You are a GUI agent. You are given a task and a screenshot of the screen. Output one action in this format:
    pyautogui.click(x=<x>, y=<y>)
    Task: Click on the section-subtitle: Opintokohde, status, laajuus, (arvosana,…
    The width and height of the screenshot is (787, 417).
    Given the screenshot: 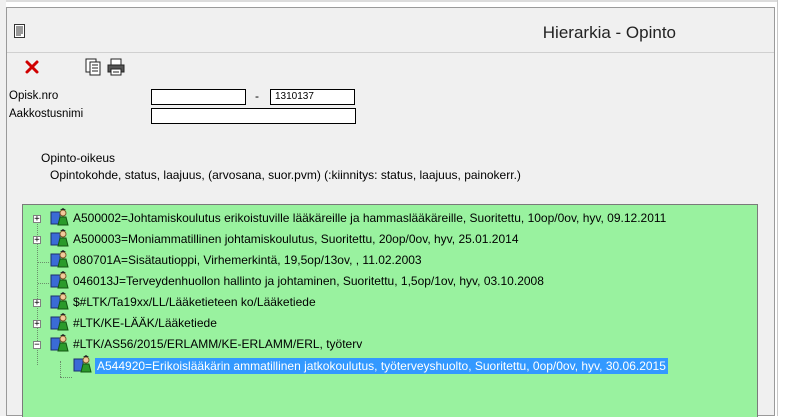 What is the action you would take?
    pyautogui.click(x=285, y=175)
    